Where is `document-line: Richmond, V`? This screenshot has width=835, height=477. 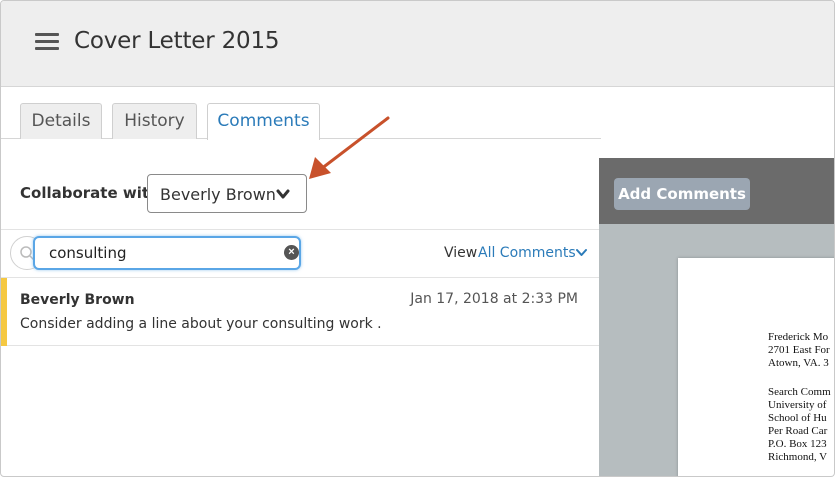
document-line: Richmond, V is located at coordinates (798, 457).